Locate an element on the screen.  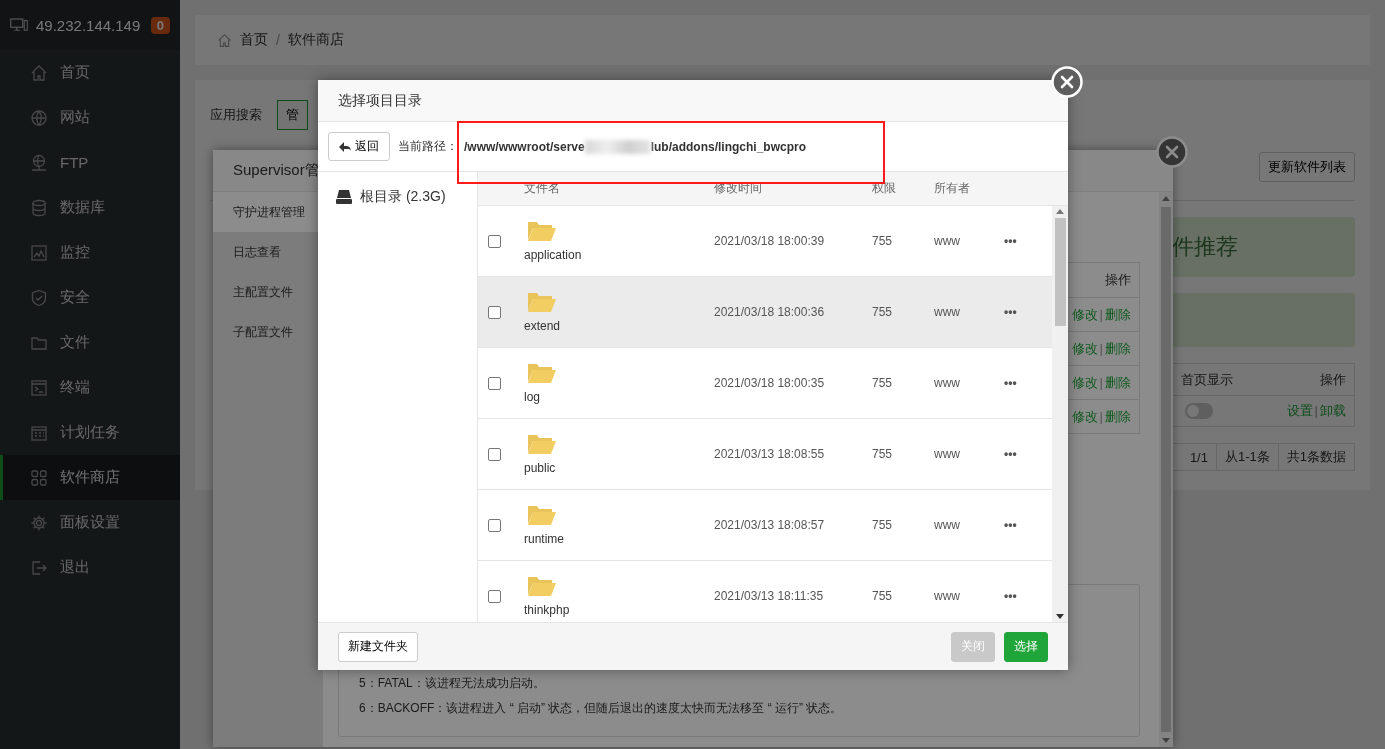
nav-item: 监控 is located at coordinates (90, 252).